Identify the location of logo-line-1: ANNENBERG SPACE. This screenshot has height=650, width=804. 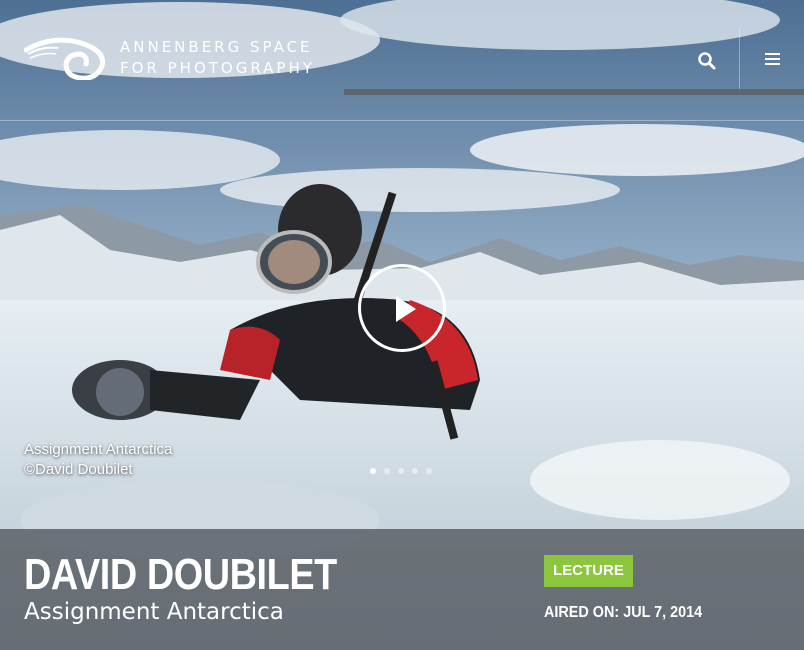
(216, 47).